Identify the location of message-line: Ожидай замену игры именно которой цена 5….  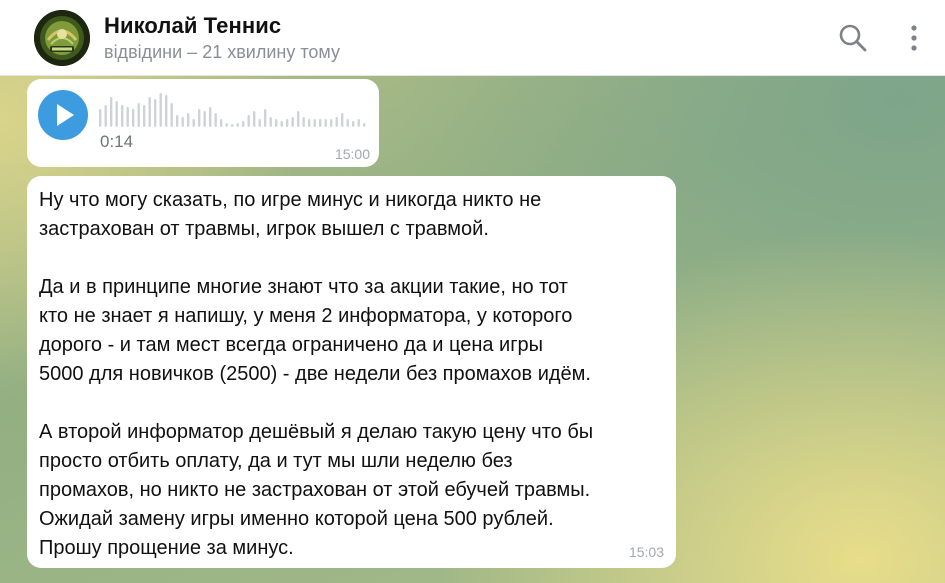
(296, 519).